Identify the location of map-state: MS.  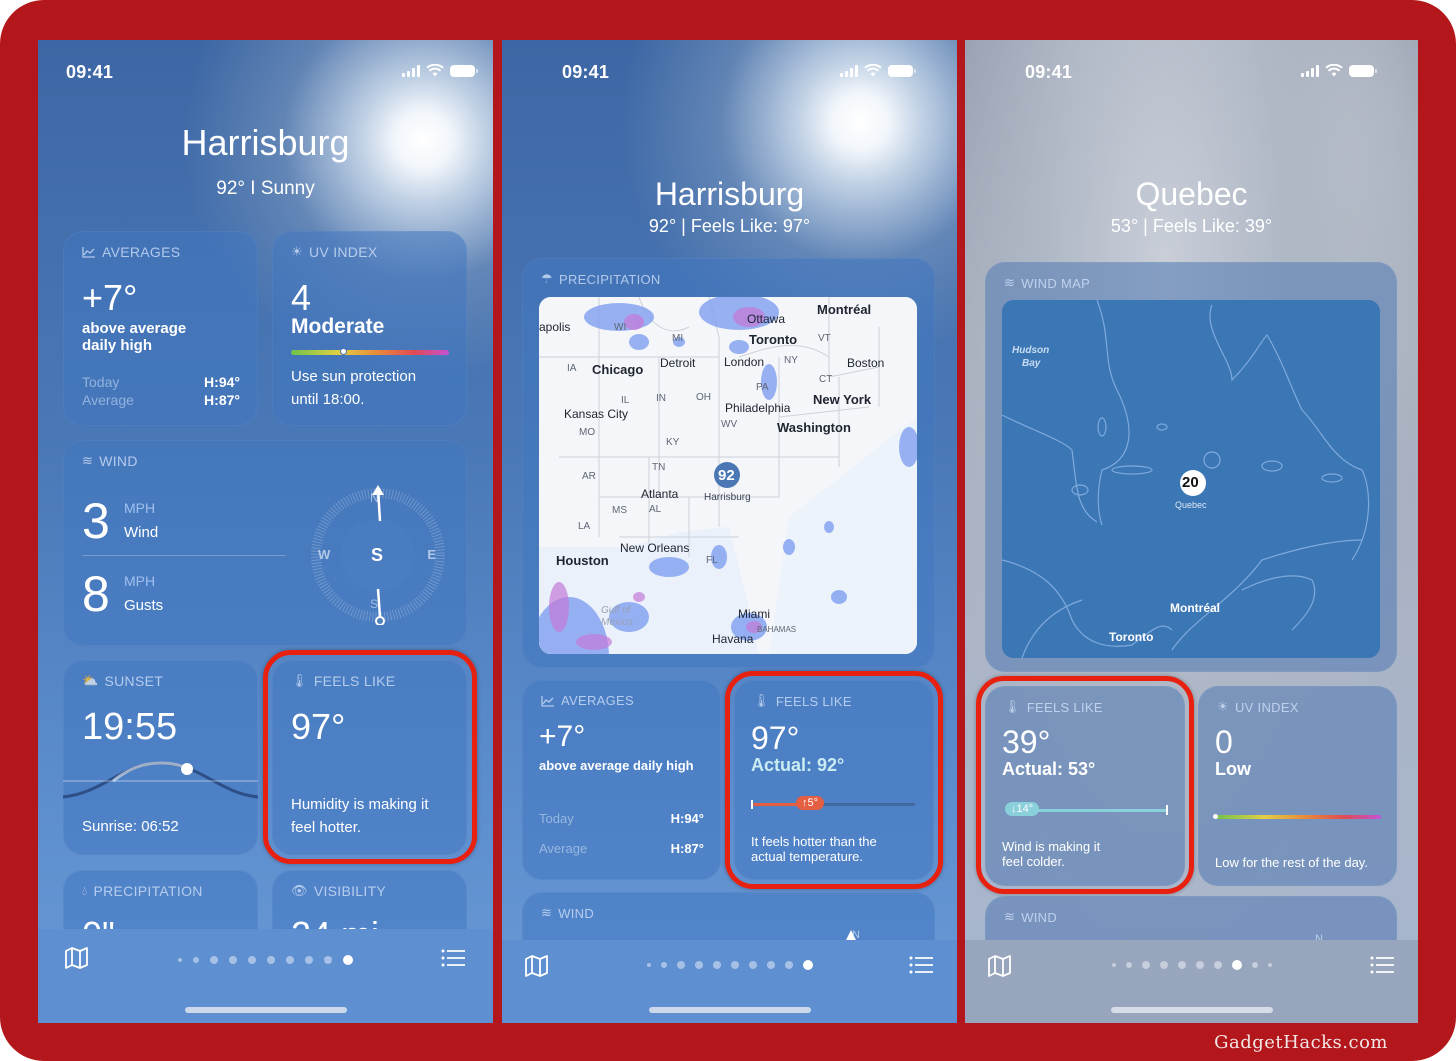
(619, 510).